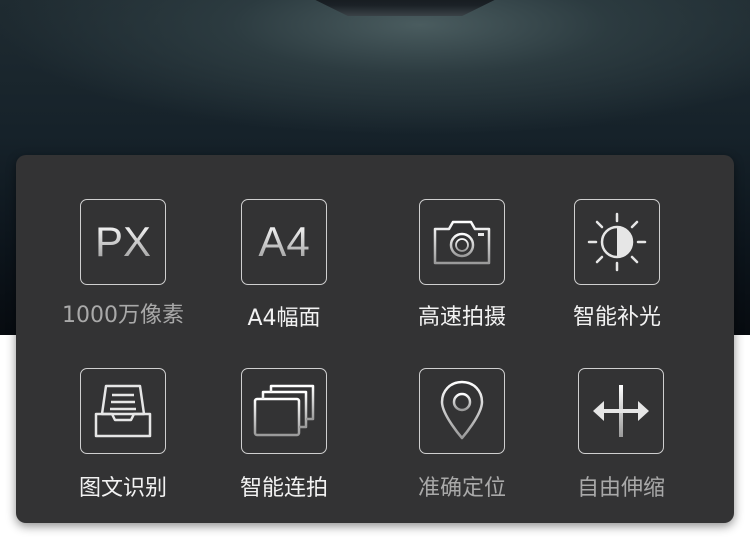 The width and height of the screenshot is (750, 553). I want to click on feature-label-speed: 高速拍摄, so click(461, 317).